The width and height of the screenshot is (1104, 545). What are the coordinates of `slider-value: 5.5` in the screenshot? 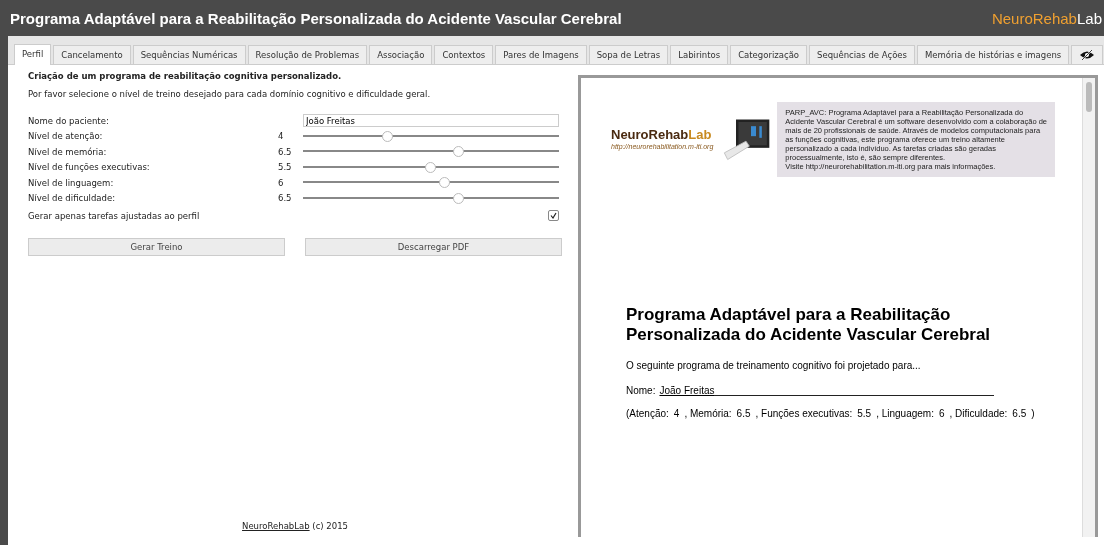 It's located at (285, 167).